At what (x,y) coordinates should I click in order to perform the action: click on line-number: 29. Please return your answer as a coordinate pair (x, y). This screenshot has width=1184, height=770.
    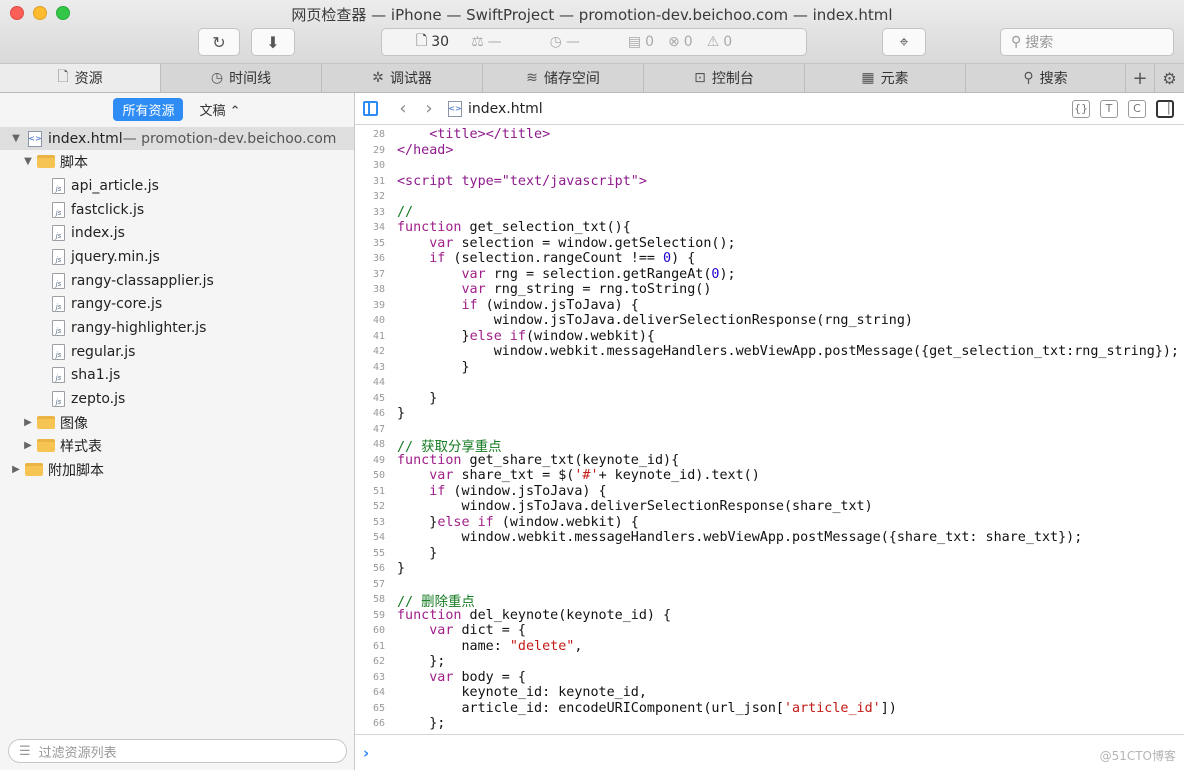
    Looking at the image, I should click on (378, 150).